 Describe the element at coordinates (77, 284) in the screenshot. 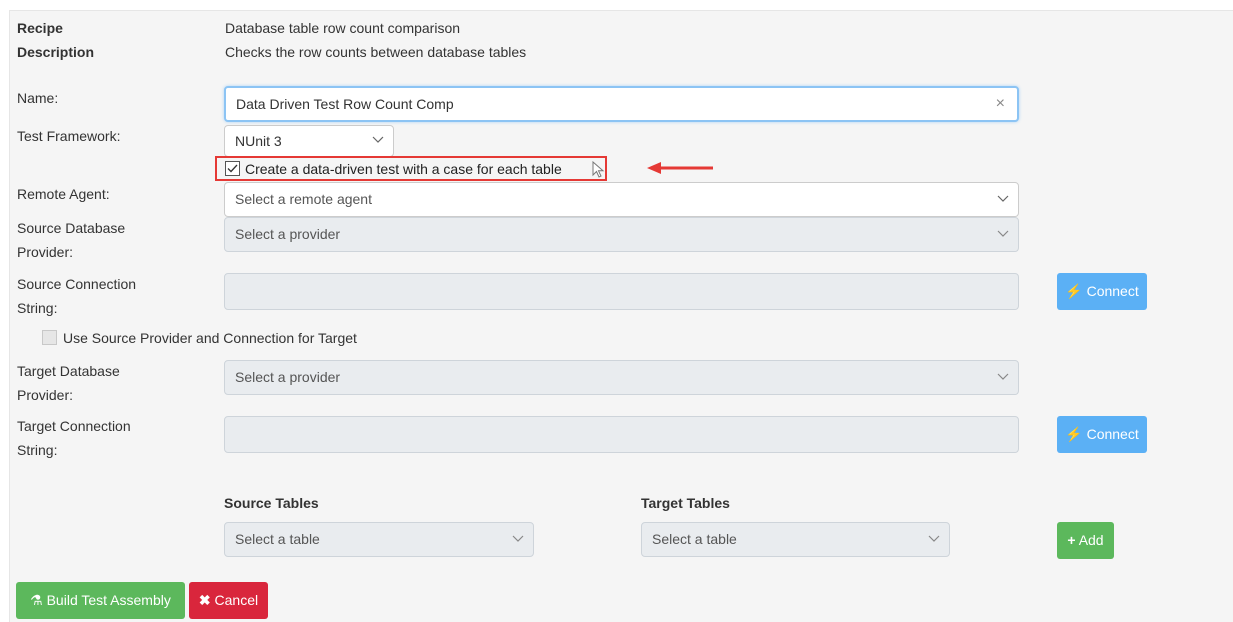

I see `source-connection-label-line1: Source Connection` at that location.